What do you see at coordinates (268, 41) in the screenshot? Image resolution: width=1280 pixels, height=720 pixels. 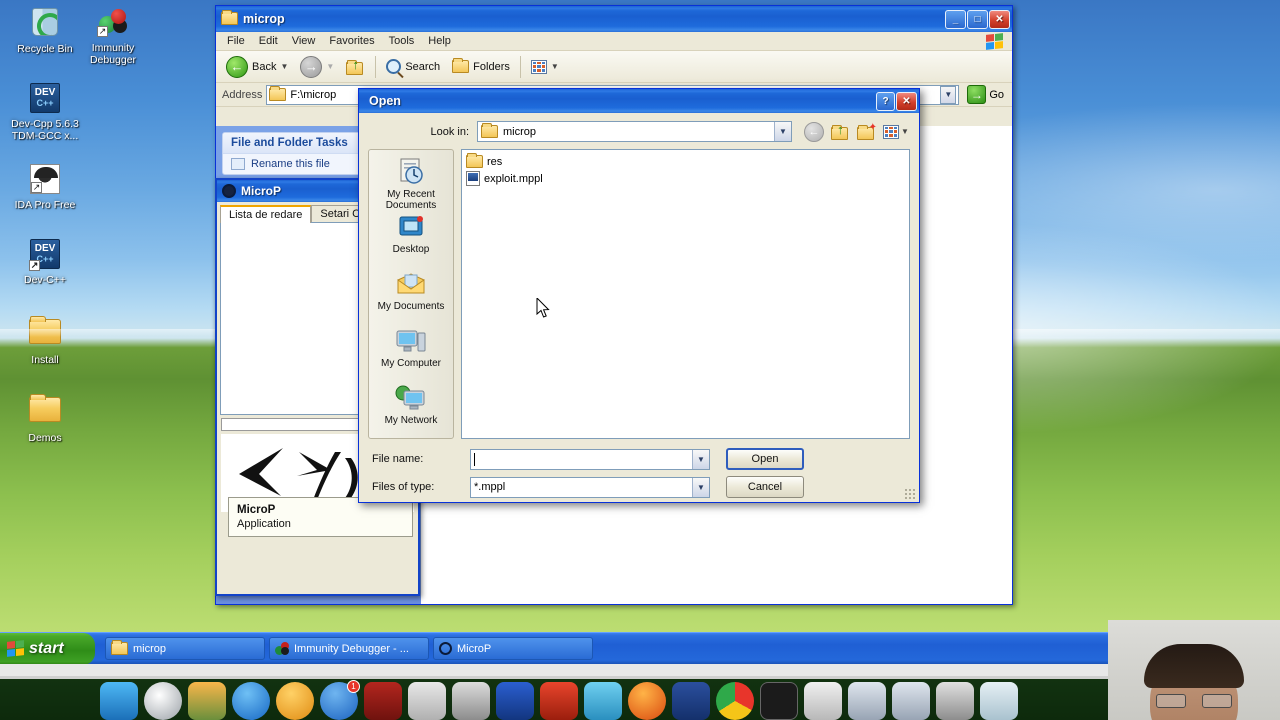 I see `menu-edit: Edit` at bounding box center [268, 41].